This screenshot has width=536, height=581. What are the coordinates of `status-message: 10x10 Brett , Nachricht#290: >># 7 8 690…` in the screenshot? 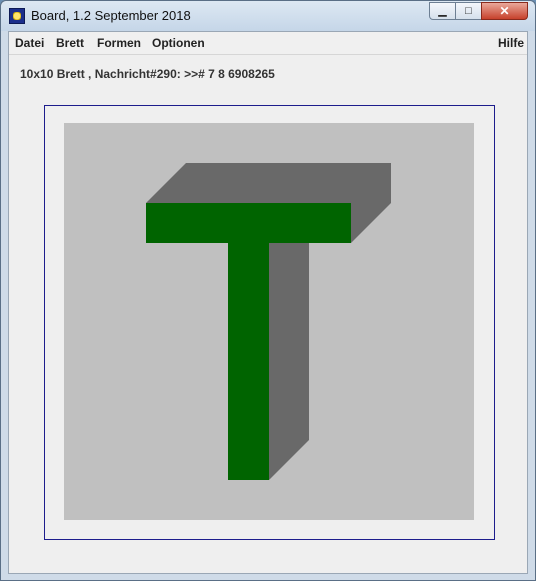 It's located at (147, 74).